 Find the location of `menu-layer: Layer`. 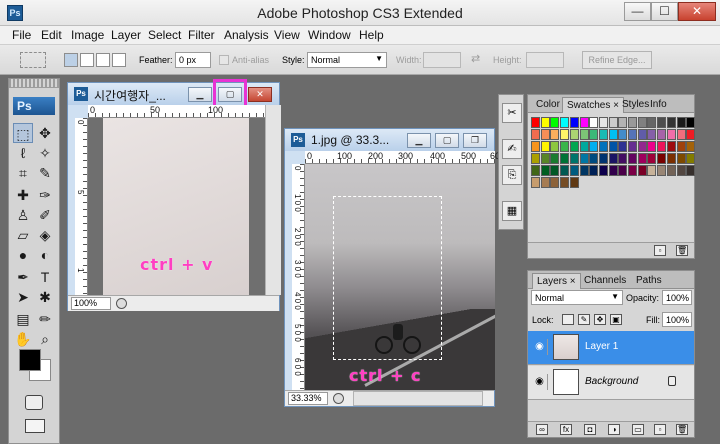

menu-layer: Layer is located at coordinates (126, 35).